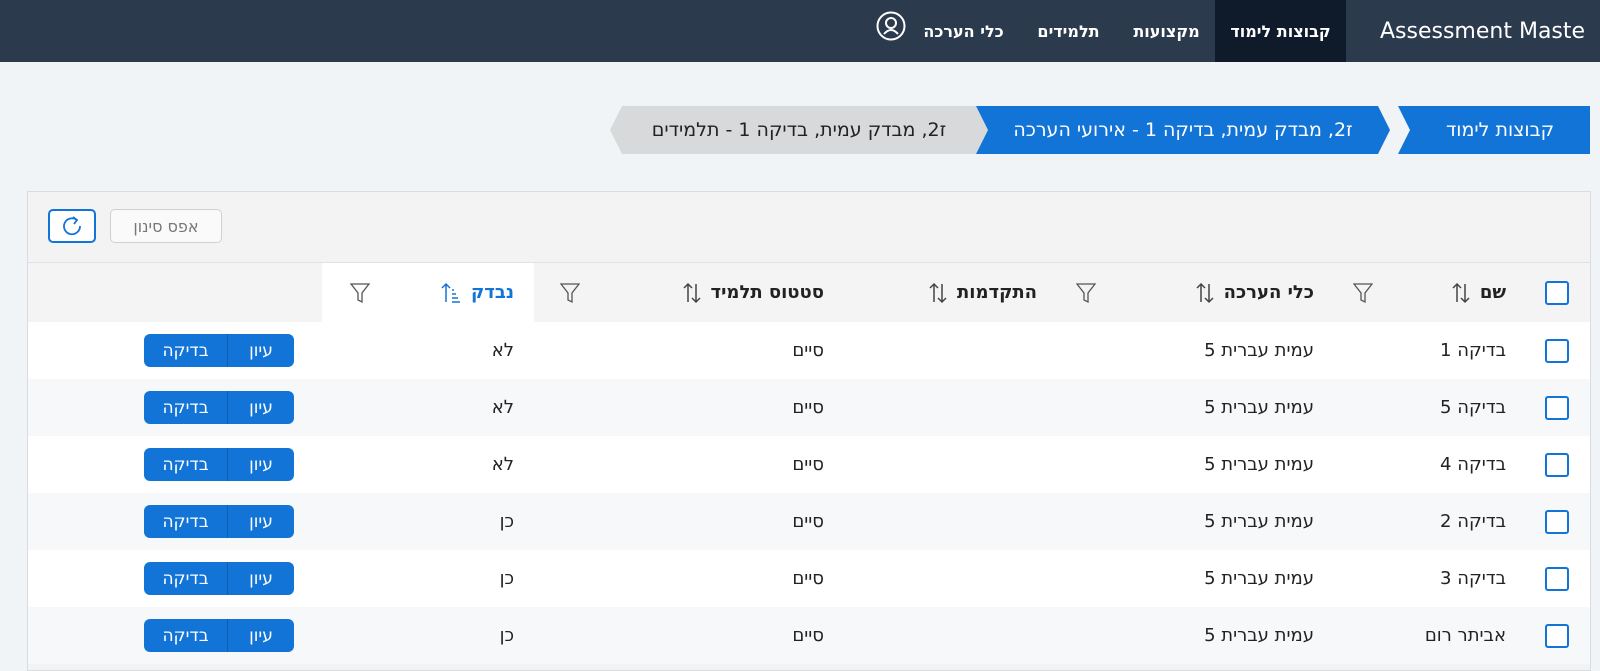 This screenshot has height=671, width=1600. I want to click on cell-name: אביתר רום, so click(1465, 635).